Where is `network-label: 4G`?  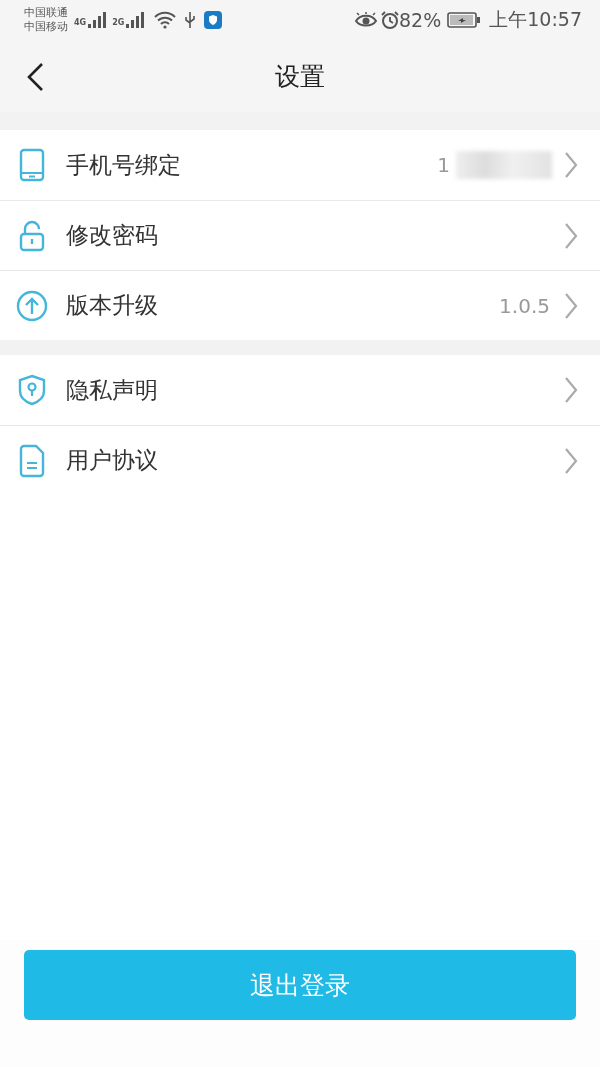 network-label: 4G is located at coordinates (80, 22).